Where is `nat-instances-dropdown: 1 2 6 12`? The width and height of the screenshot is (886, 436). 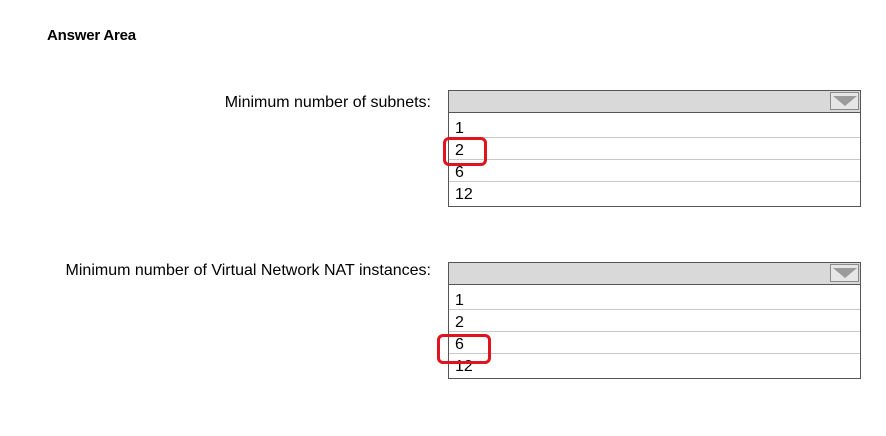 nat-instances-dropdown: 1 2 6 12 is located at coordinates (654, 320).